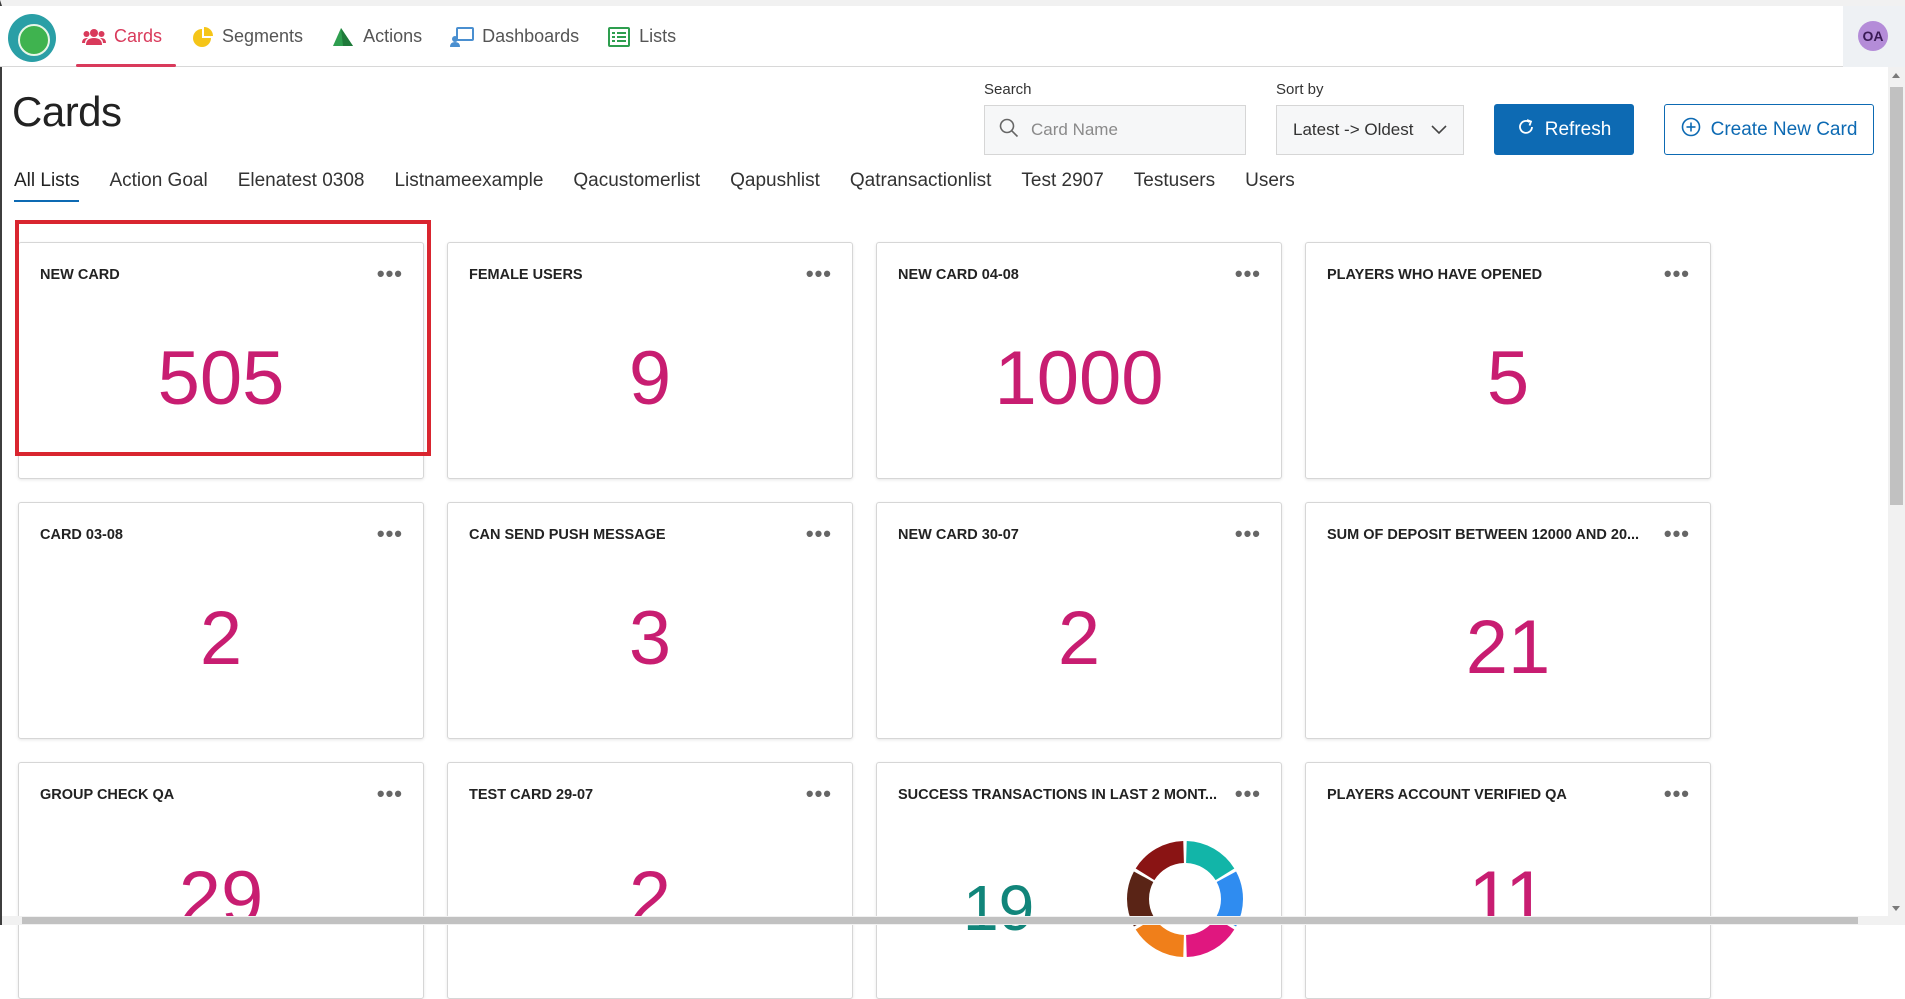 The height and width of the screenshot is (999, 1905). I want to click on scroll-down-icon, so click(1896, 908).